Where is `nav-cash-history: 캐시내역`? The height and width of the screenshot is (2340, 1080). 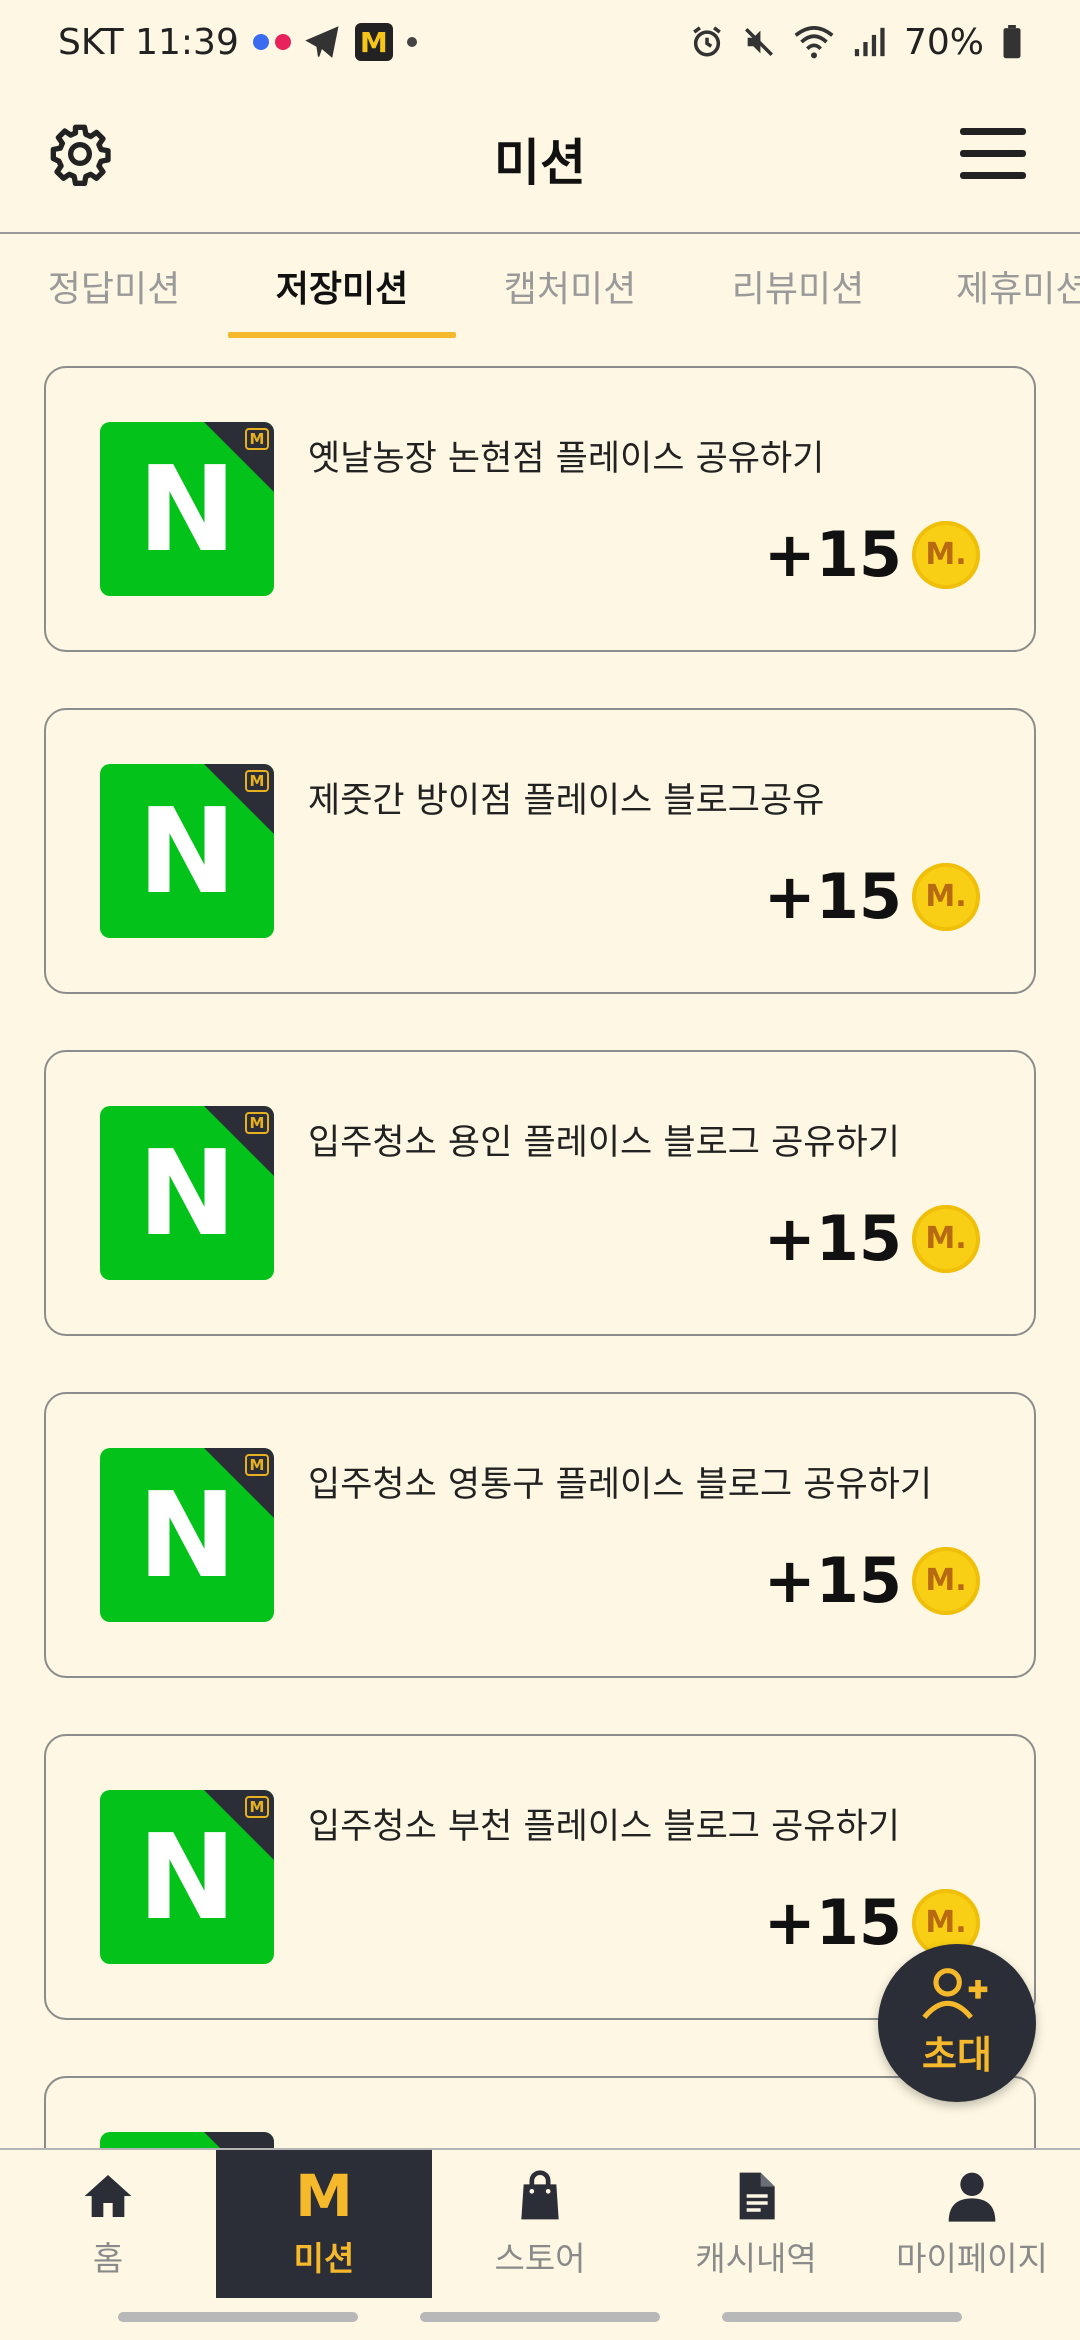
nav-cash-history: 캐시내역 is located at coordinates (756, 2224).